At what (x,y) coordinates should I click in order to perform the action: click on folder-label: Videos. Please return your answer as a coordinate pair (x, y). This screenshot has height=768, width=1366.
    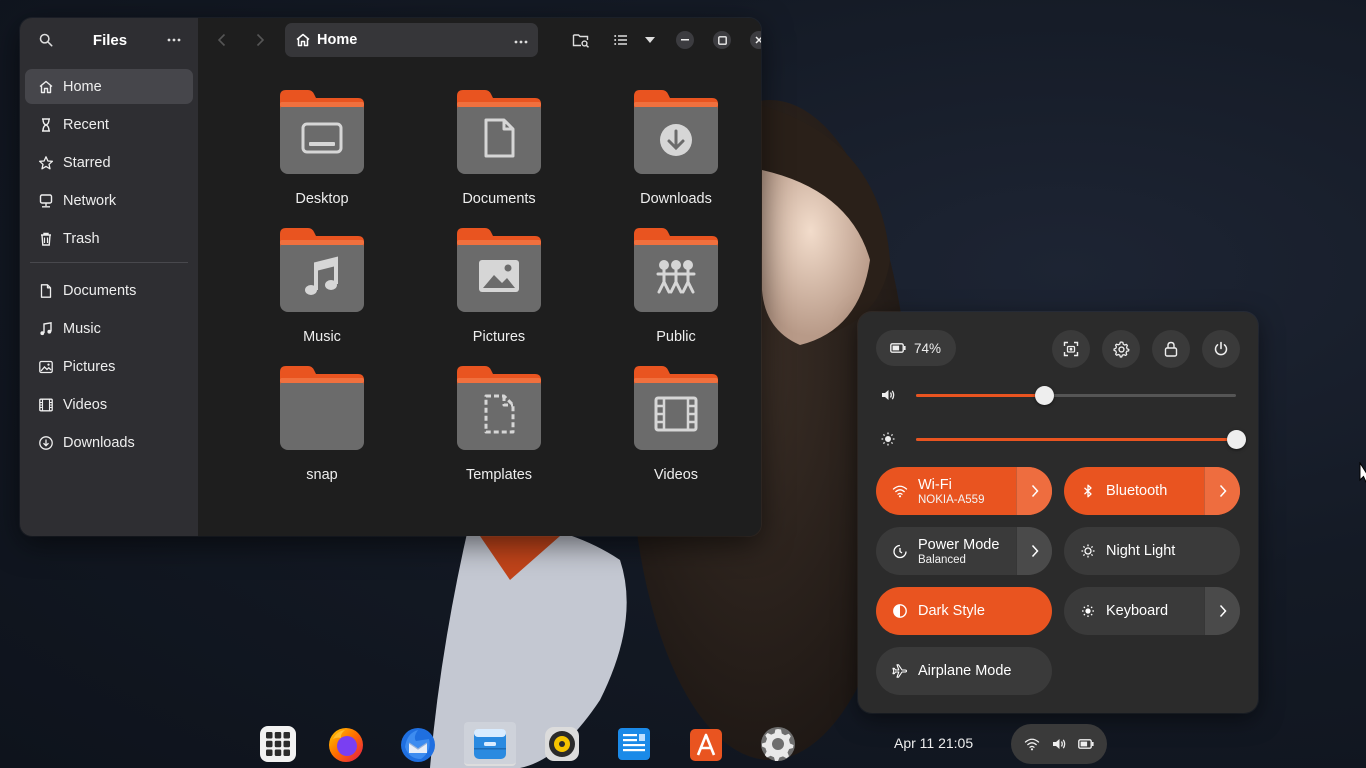
    Looking at the image, I should click on (676, 475).